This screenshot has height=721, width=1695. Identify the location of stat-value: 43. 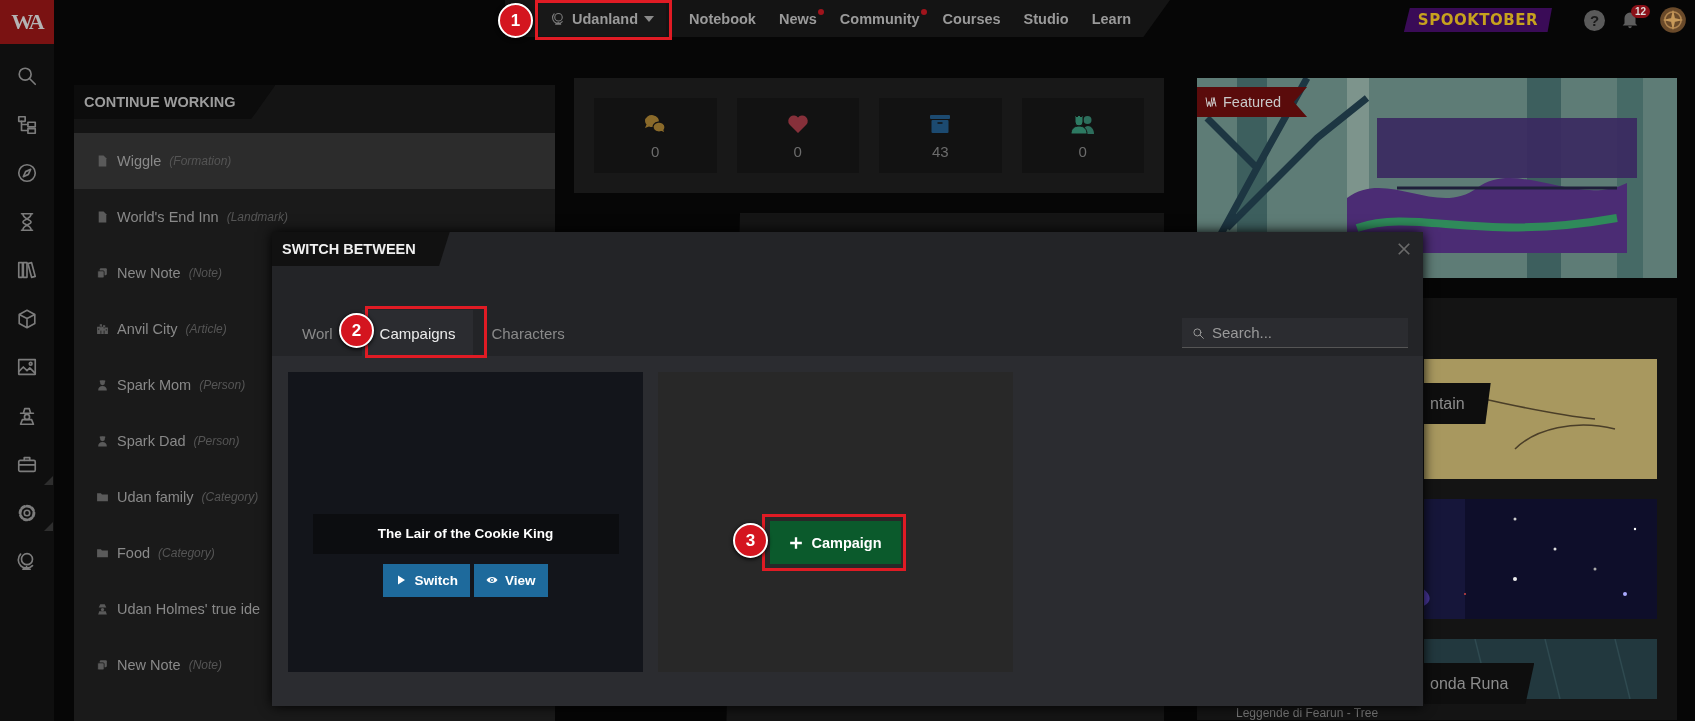
(940, 151).